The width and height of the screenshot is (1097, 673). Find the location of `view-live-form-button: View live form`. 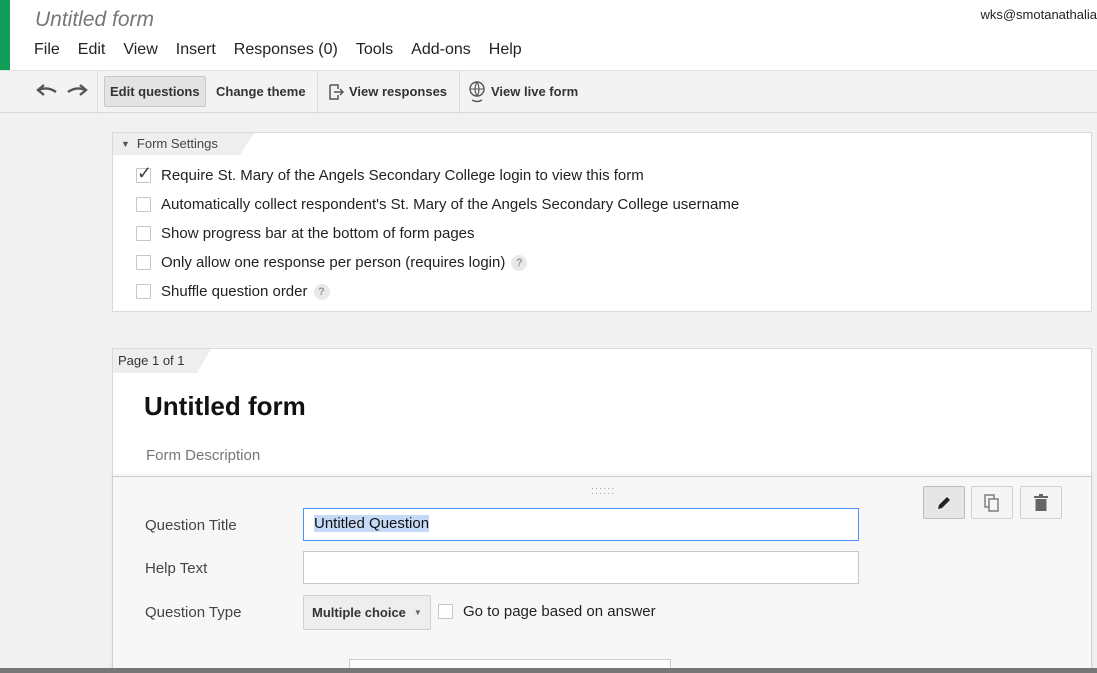

view-live-form-button: View live form is located at coordinates (523, 91).